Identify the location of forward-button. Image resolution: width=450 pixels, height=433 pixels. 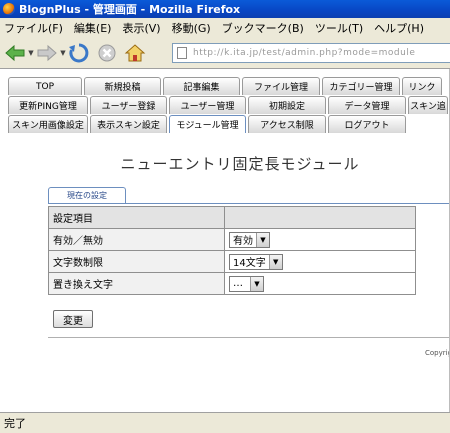
(47, 53).